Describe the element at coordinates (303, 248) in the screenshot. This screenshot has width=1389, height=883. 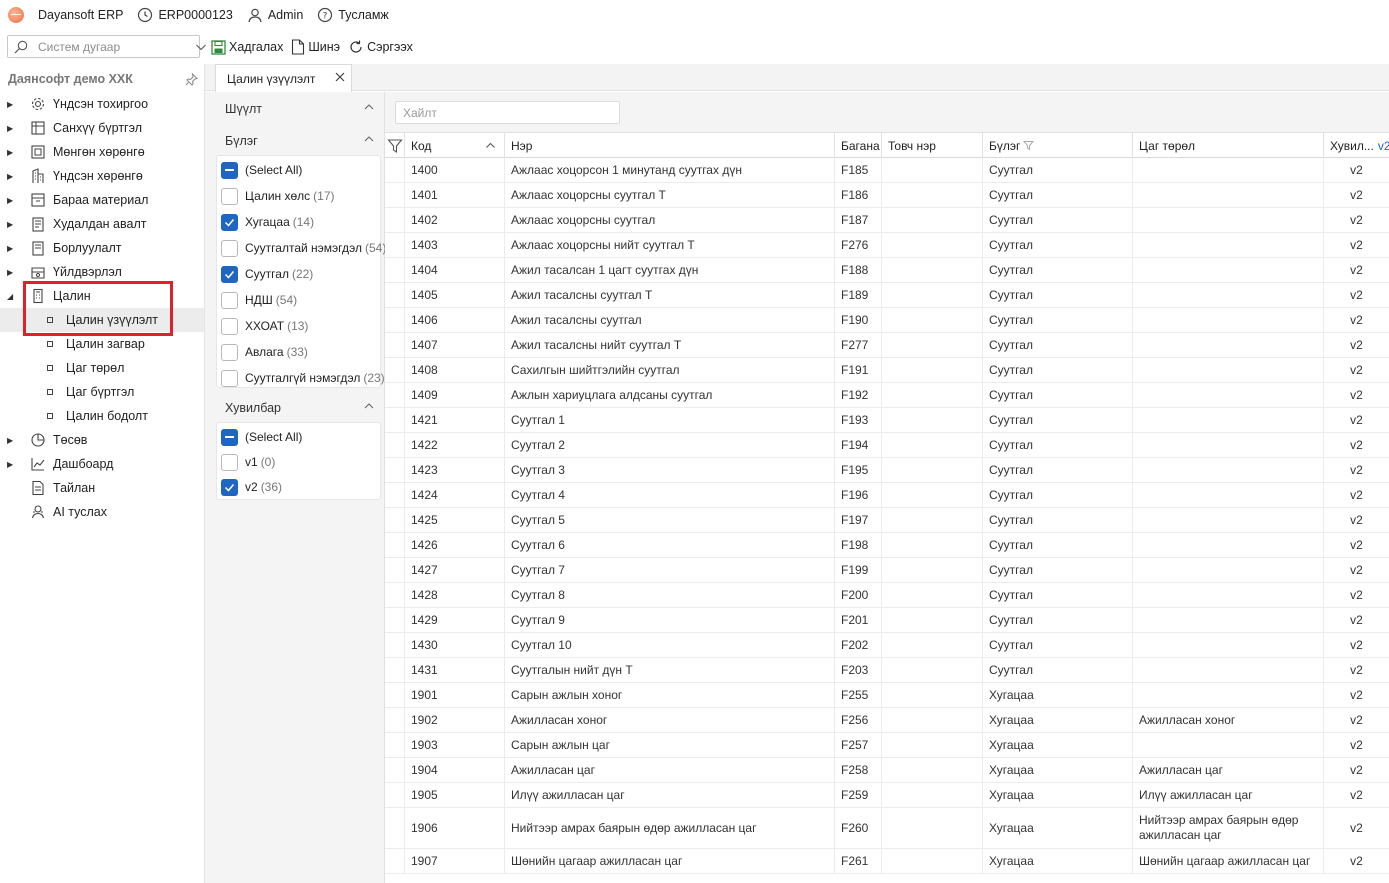
I see `filter-option: Суутгалтай нэмэгдэл (54)` at that location.